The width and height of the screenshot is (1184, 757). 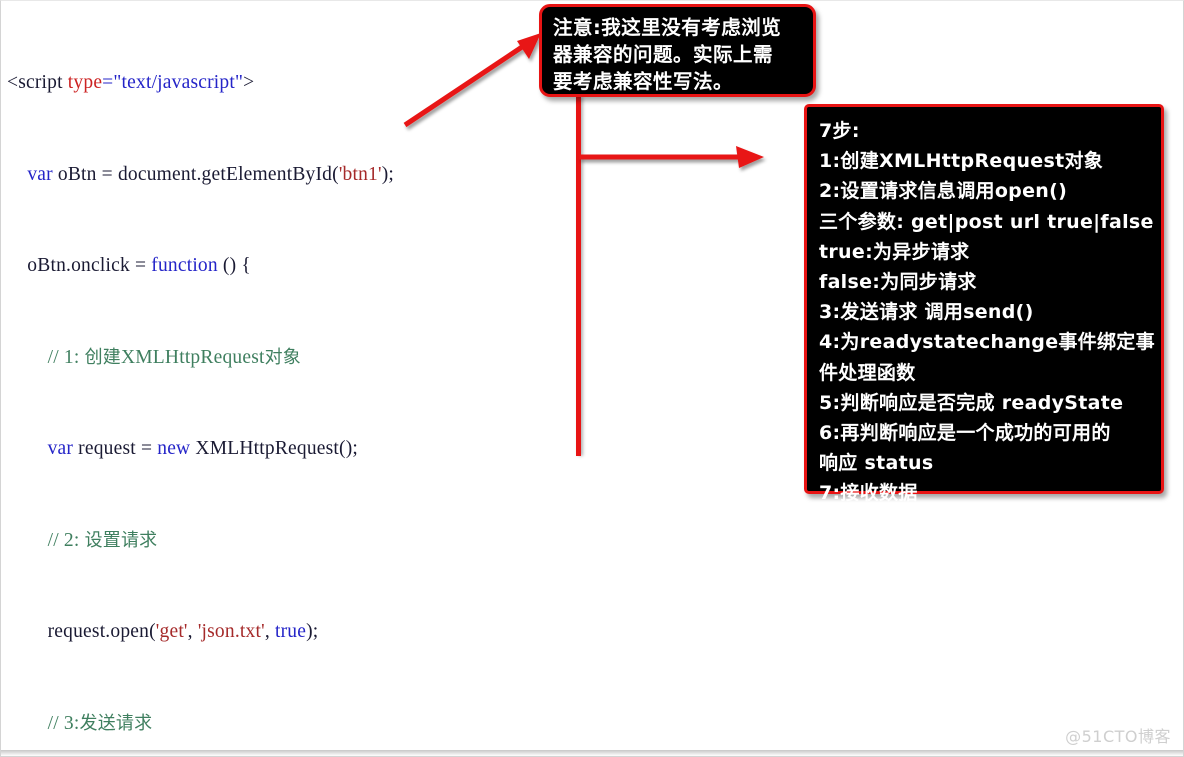 I want to click on note-callout: 注意:我这里没有考虑浏览 器兼容的问题。实际上需 要考虑兼容性写法。, so click(x=677, y=50).